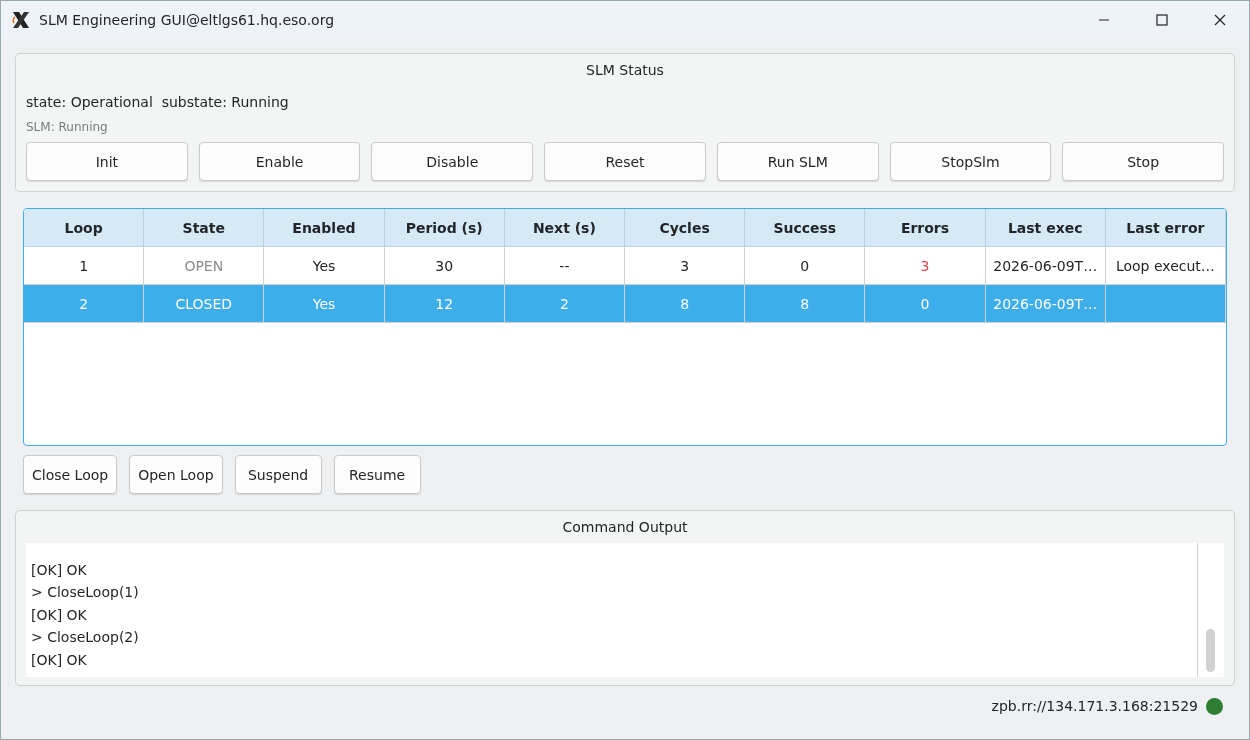 The height and width of the screenshot is (740, 1250). Describe the element at coordinates (970, 161) in the screenshot. I see `command-button: StopSlm` at that location.